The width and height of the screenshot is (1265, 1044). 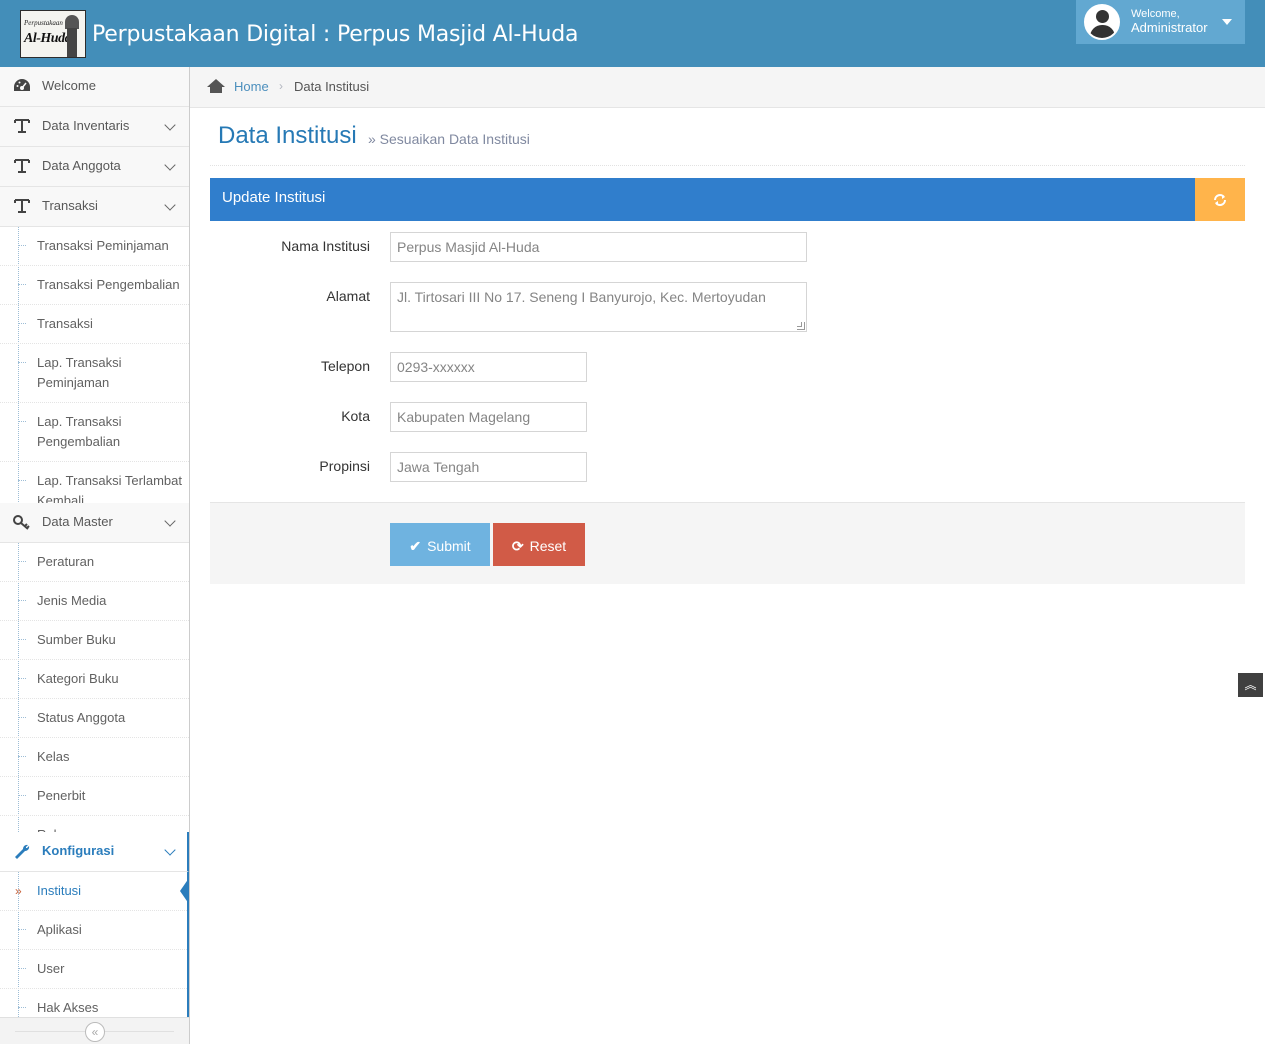 I want to click on submenu-konfigurasi: » Institusi Aplikasi User Hak Akses, so click(x=94, y=950).